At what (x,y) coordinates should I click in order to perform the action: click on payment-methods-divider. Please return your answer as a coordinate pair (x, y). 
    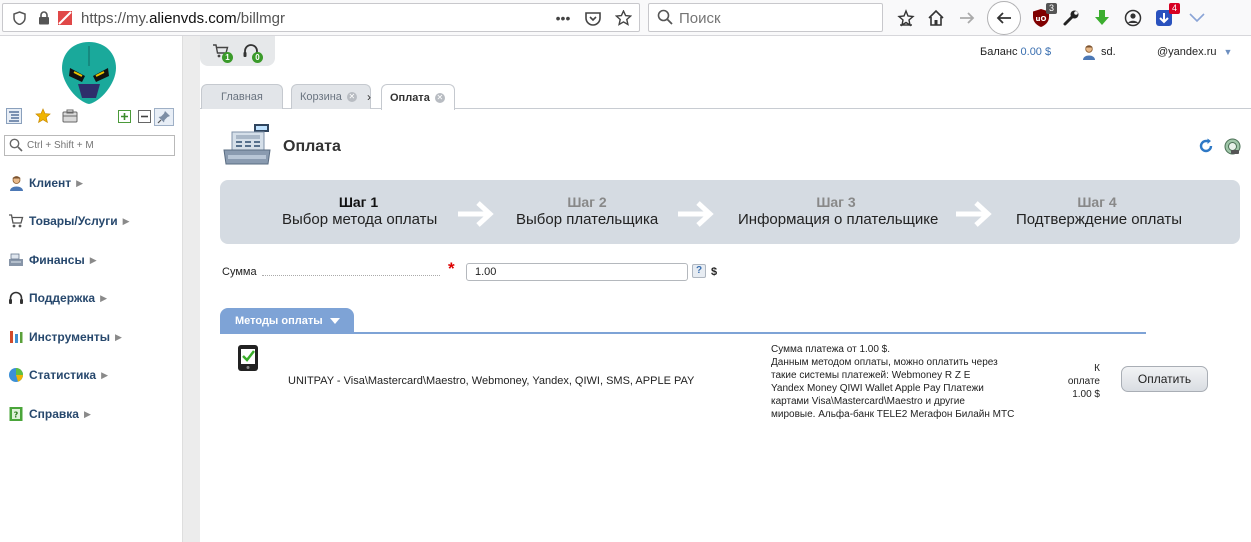
    Looking at the image, I should click on (683, 333).